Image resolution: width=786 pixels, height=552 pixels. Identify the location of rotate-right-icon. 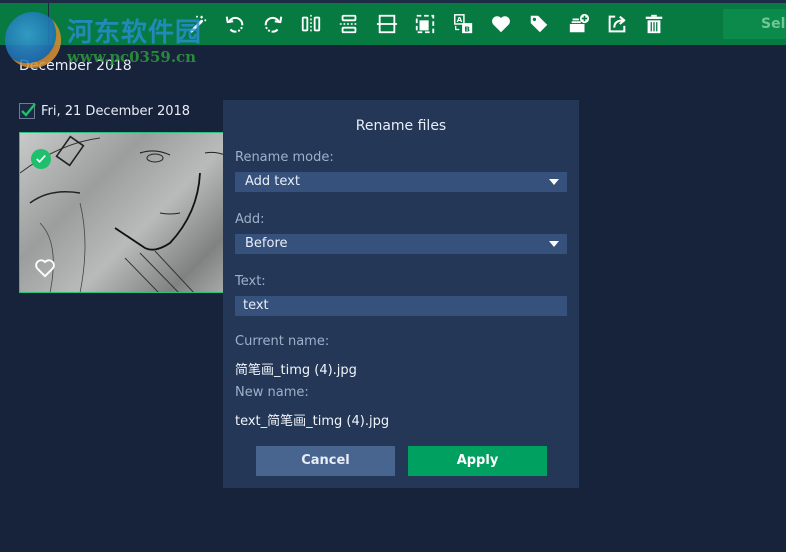
(273, 24).